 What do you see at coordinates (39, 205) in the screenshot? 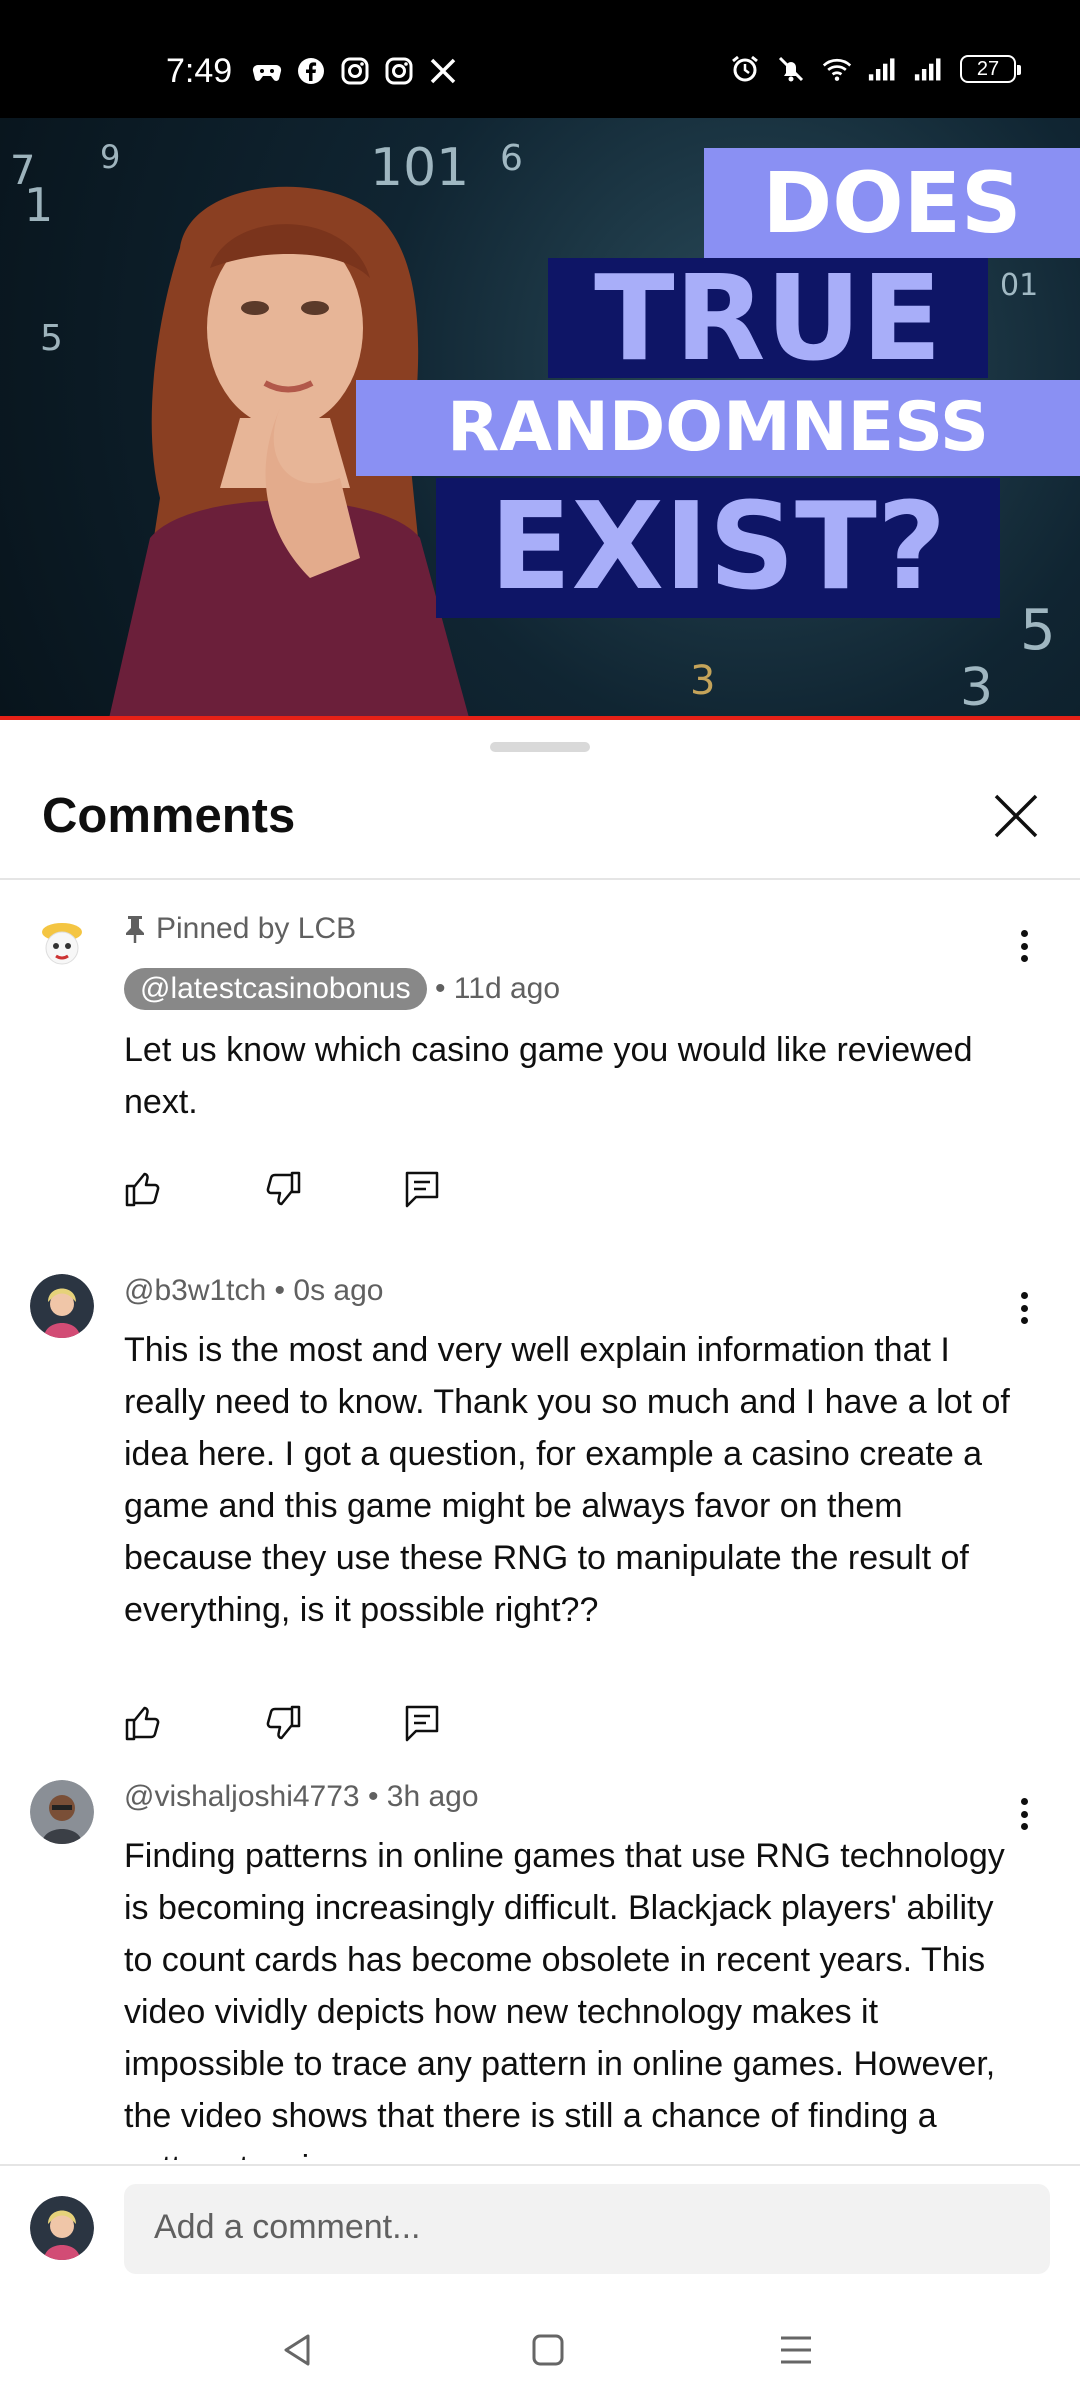
I see `decorative-number: 1` at bounding box center [39, 205].